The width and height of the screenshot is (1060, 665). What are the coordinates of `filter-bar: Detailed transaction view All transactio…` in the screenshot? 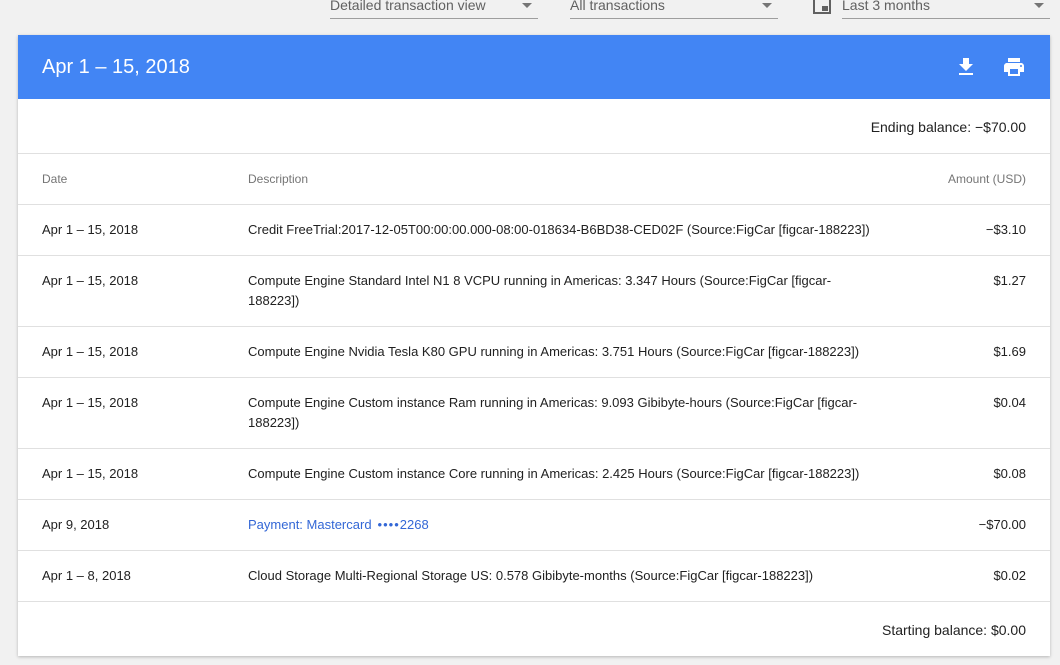 It's located at (530, 17).